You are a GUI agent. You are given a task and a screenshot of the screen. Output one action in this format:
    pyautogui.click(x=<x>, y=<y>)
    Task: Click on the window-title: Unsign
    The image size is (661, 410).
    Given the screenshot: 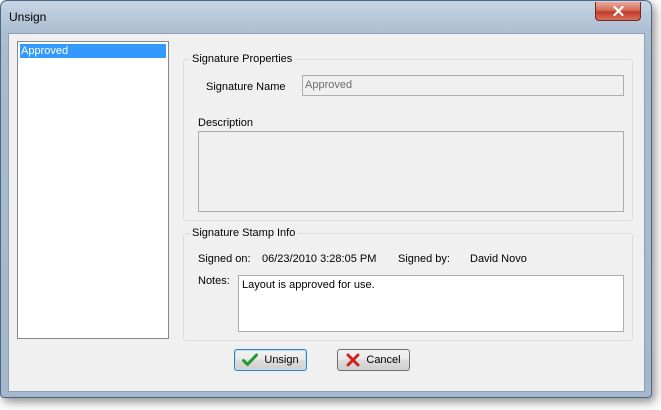 What is the action you would take?
    pyautogui.click(x=28, y=17)
    